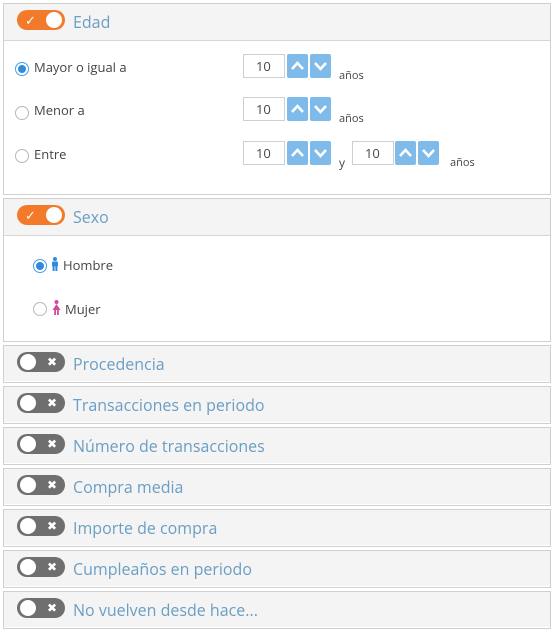 Image resolution: width=556 pixels, height=633 pixels. I want to click on mayor-o-igual-decrement-button, so click(320, 66).